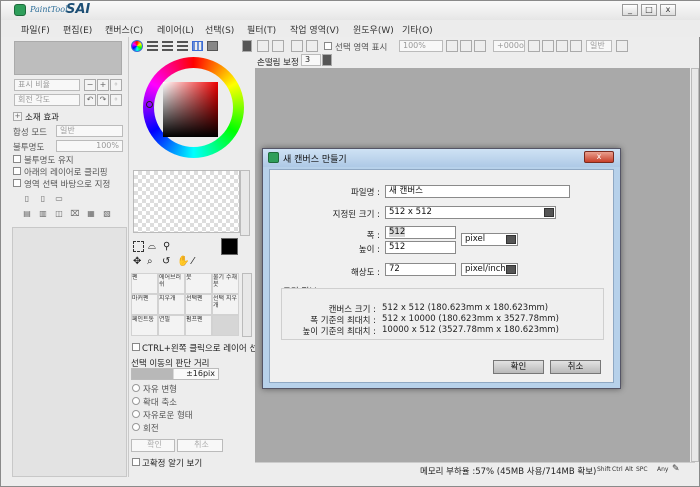 Image resolution: width=700 pixels, height=487 pixels. Describe the element at coordinates (89, 146) in the screenshot. I see `opacity-slider: 100%` at that location.